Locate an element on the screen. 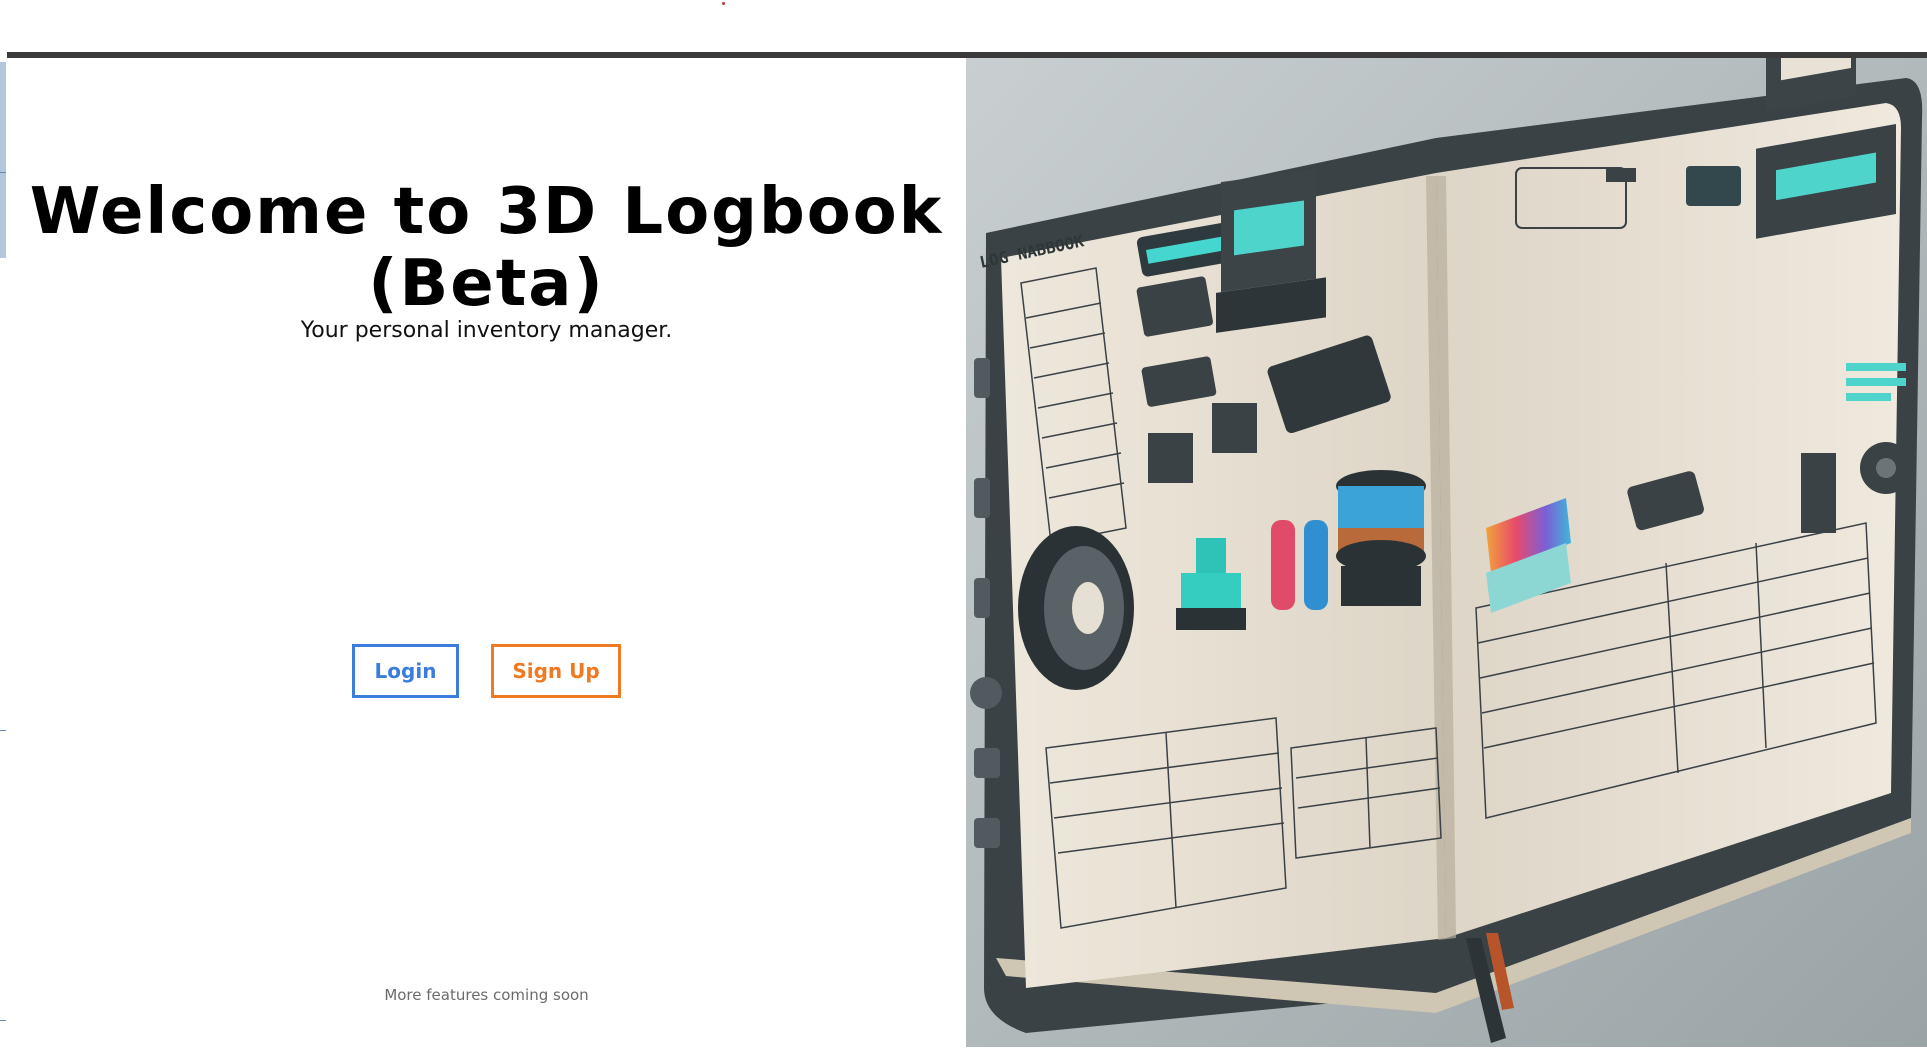 The height and width of the screenshot is (1051, 1927). indicator-screen is located at coordinates (1713, 186).